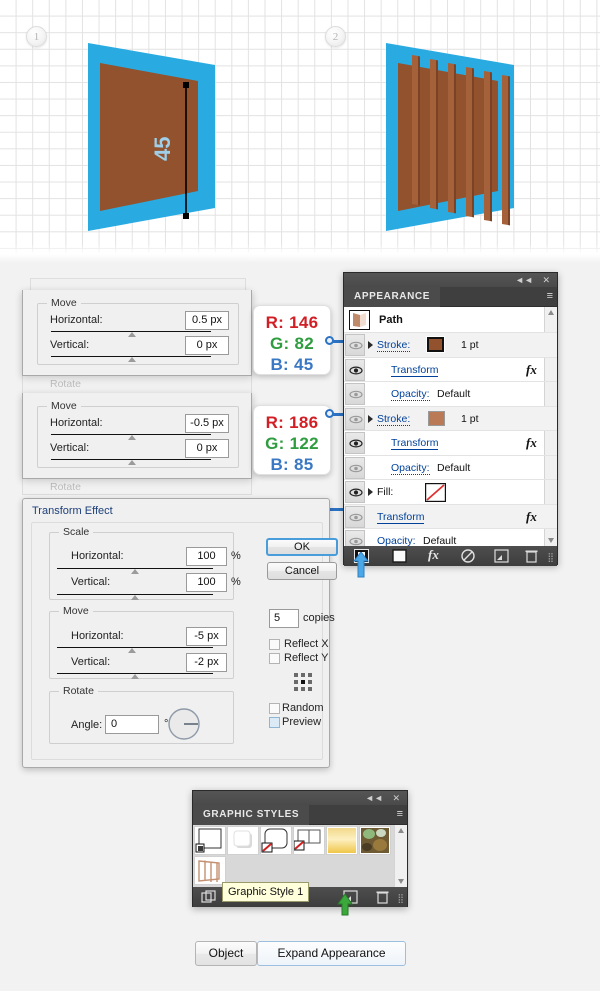 This screenshot has width=600, height=991. I want to click on opacity-1-value: Default, so click(453, 394).